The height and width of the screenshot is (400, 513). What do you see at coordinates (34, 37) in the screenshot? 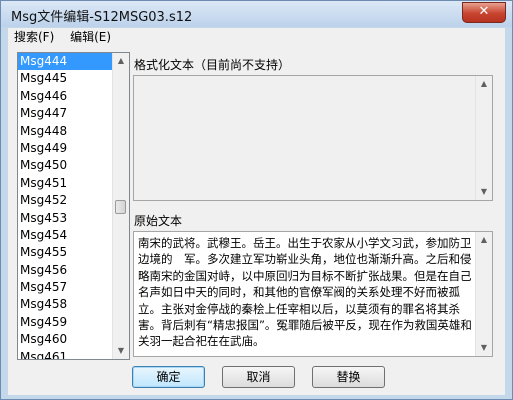
I see `menu-search: 搜索(F)` at bounding box center [34, 37].